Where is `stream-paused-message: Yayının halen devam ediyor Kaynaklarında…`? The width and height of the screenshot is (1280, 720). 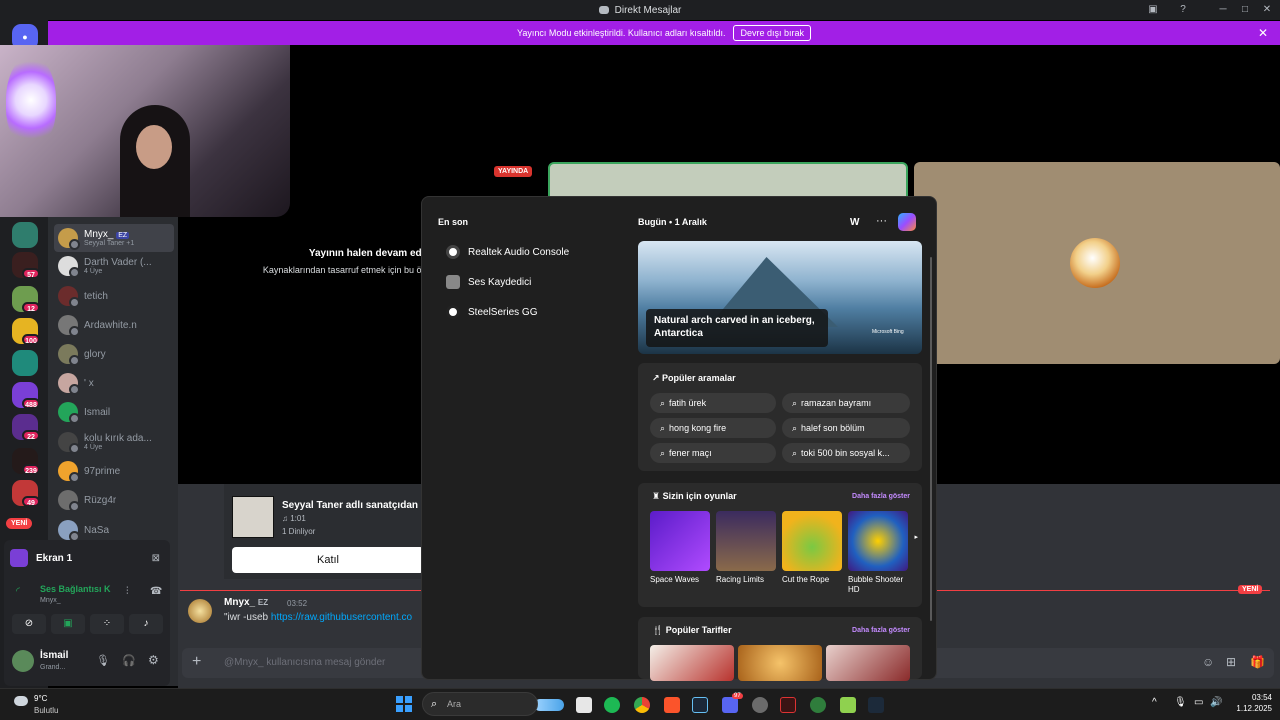 stream-paused-message: Yayının halen devam ediyor Kaynaklarında… is located at coordinates (310, 261).